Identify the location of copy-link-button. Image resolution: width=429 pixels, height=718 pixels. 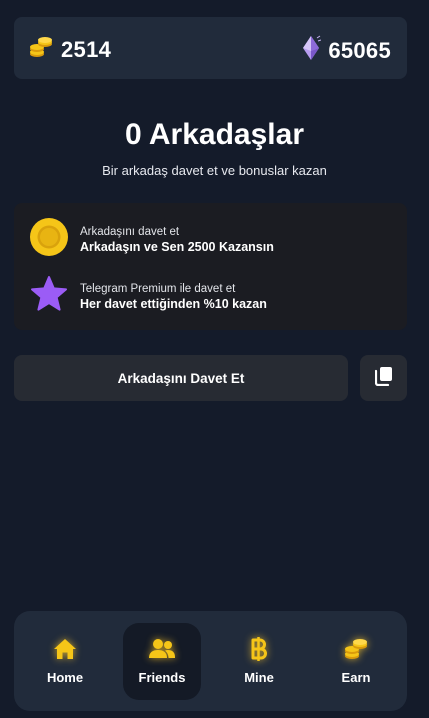
(383, 378).